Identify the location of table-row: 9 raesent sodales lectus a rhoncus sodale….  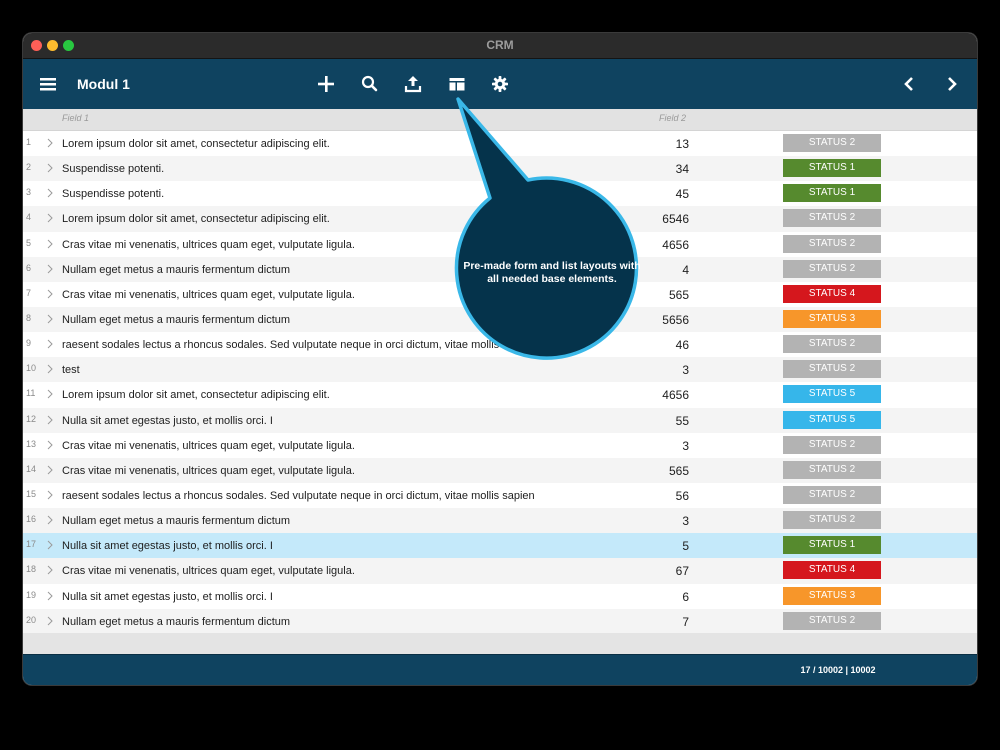
(500, 344).